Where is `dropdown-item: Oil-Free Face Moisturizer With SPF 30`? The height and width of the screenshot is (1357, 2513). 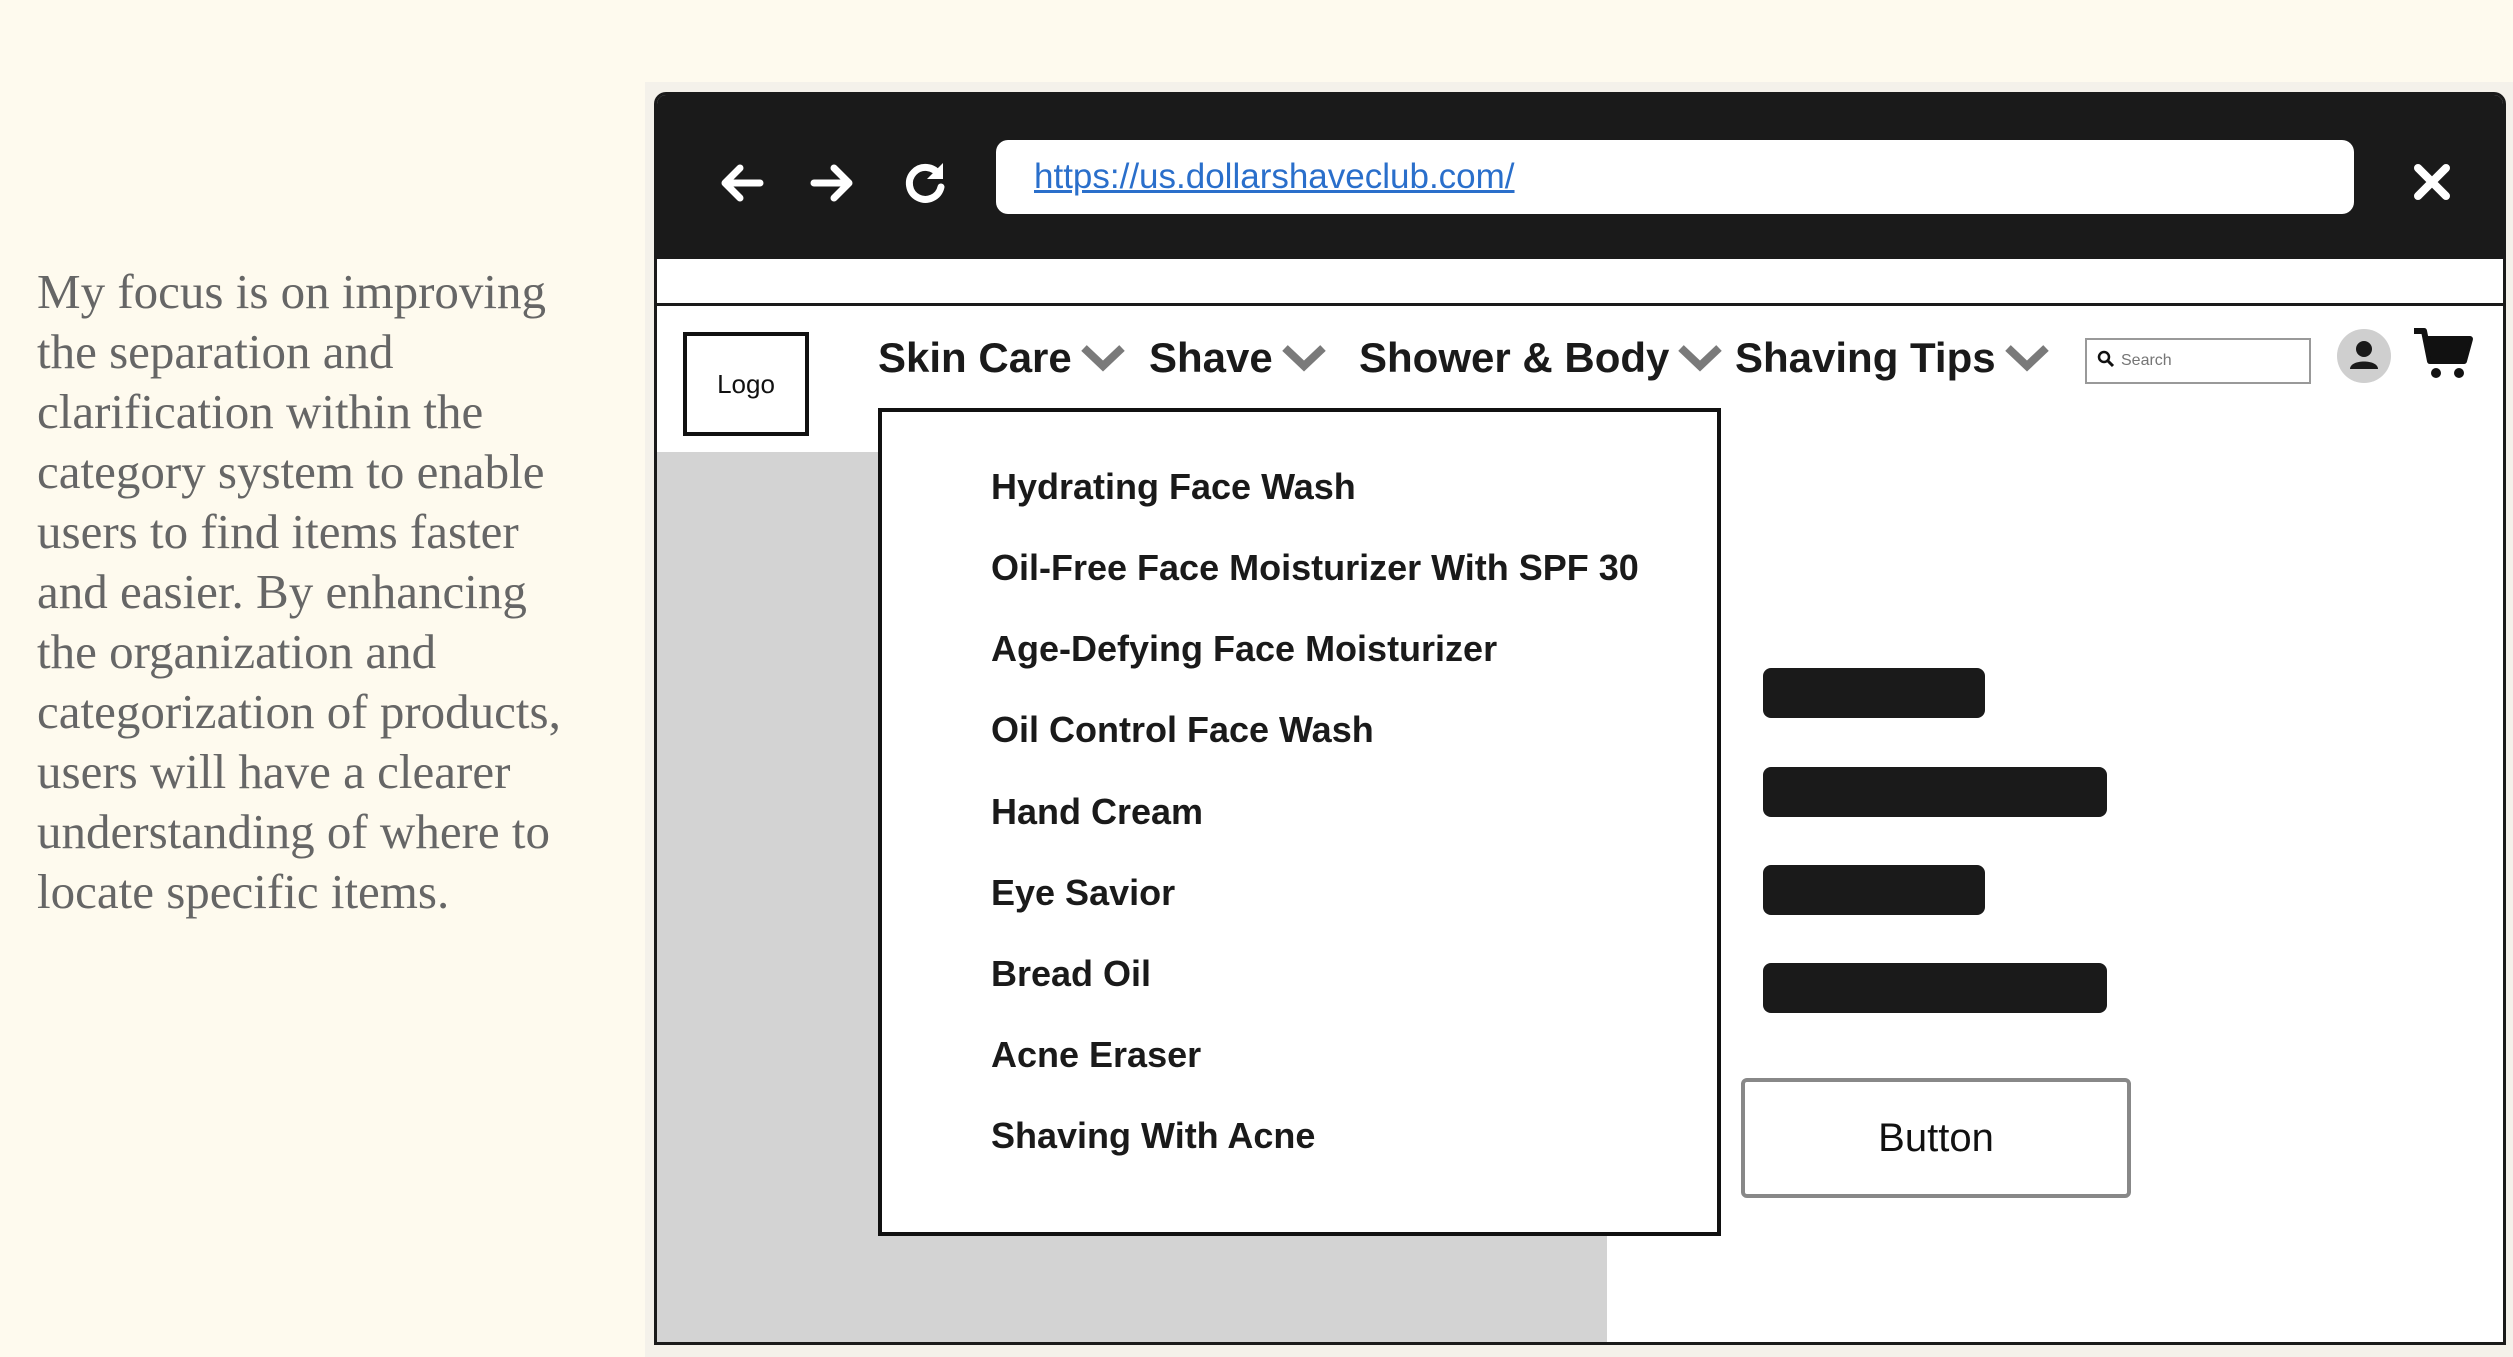 dropdown-item: Oil-Free Face Moisturizer With SPF 30 is located at coordinates (1315, 568).